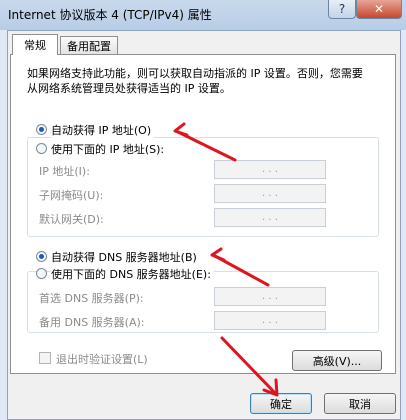 The width and height of the screenshot is (406, 420). What do you see at coordinates (41, 273) in the screenshot?
I see `dns-manual-radio` at bounding box center [41, 273].